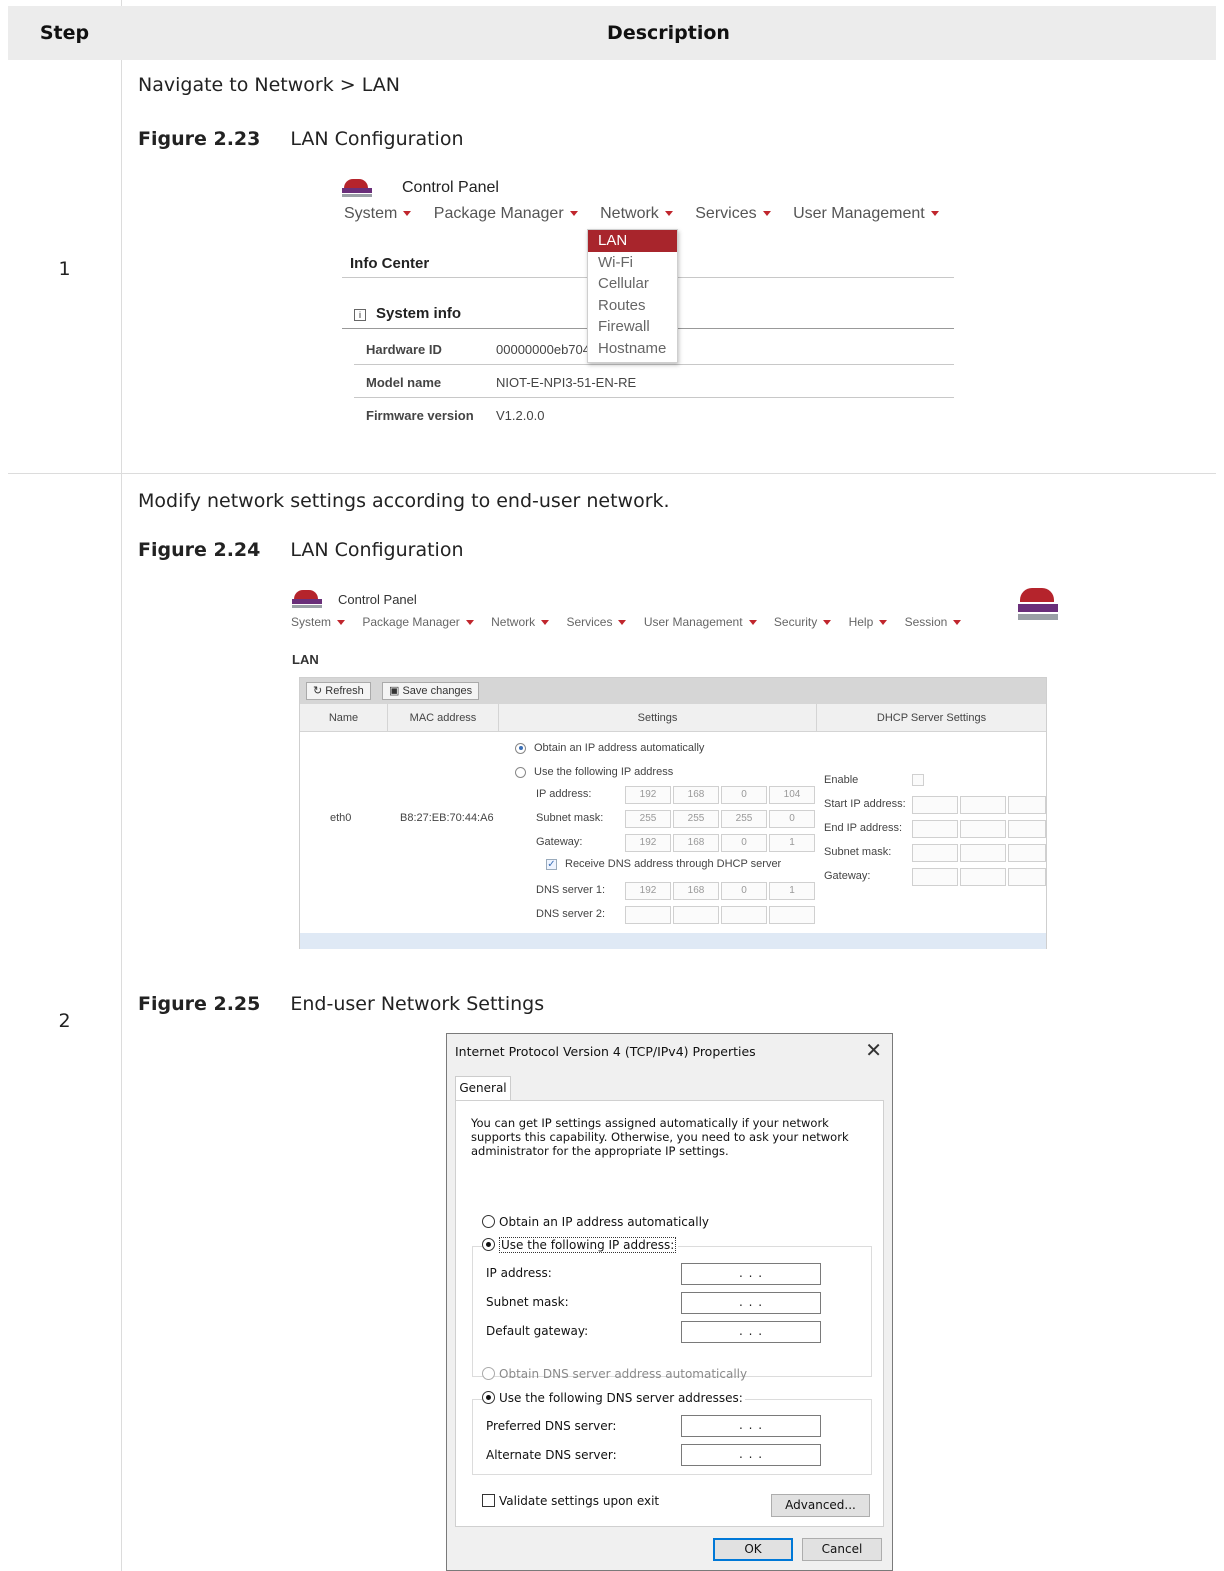  Describe the element at coordinates (842, 1549) in the screenshot. I see `cancel-button: Cancel` at that location.